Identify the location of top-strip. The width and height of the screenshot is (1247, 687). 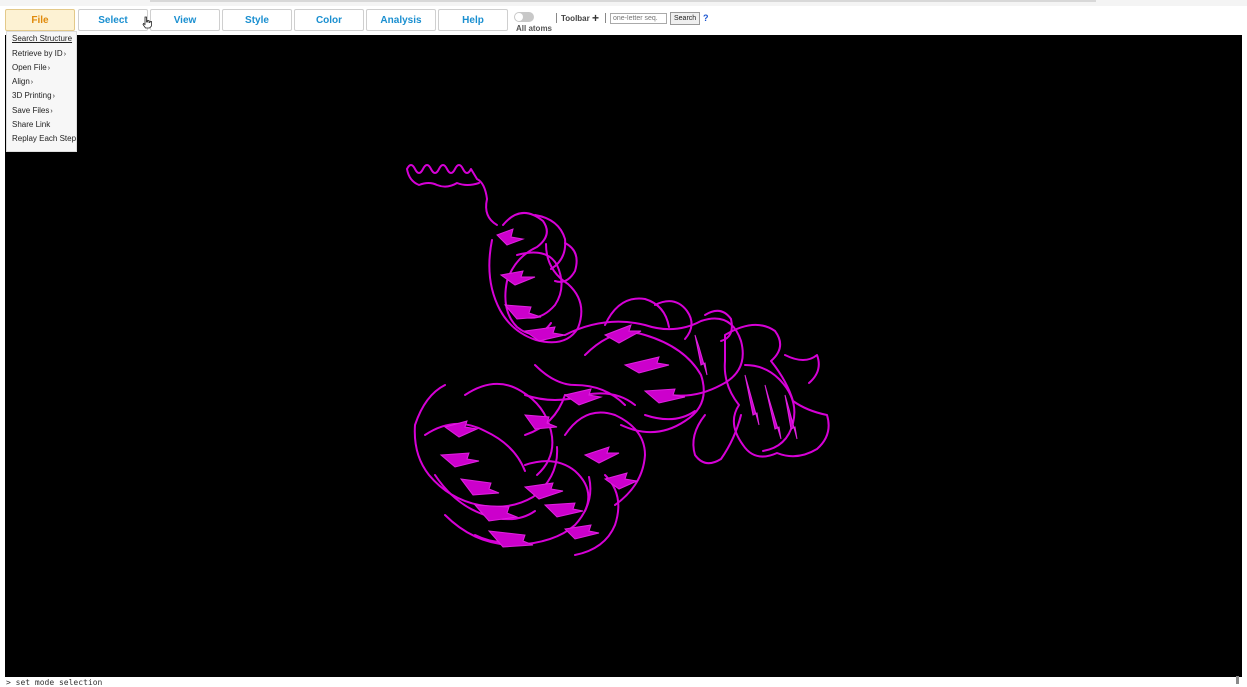
(623, 3).